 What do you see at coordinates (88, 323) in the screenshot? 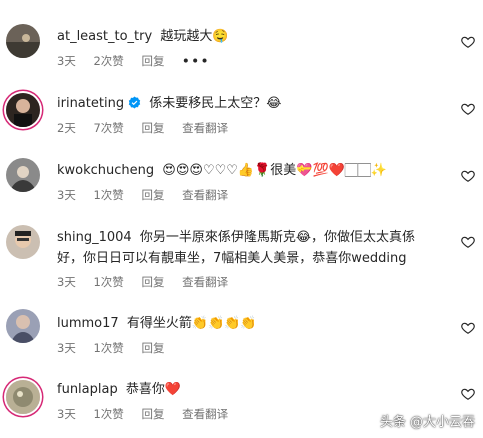
I see `comment-username: lummo17` at bounding box center [88, 323].